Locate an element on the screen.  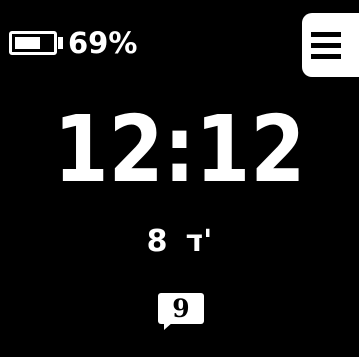
date-display: 8 ד' is located at coordinates (179, 242).